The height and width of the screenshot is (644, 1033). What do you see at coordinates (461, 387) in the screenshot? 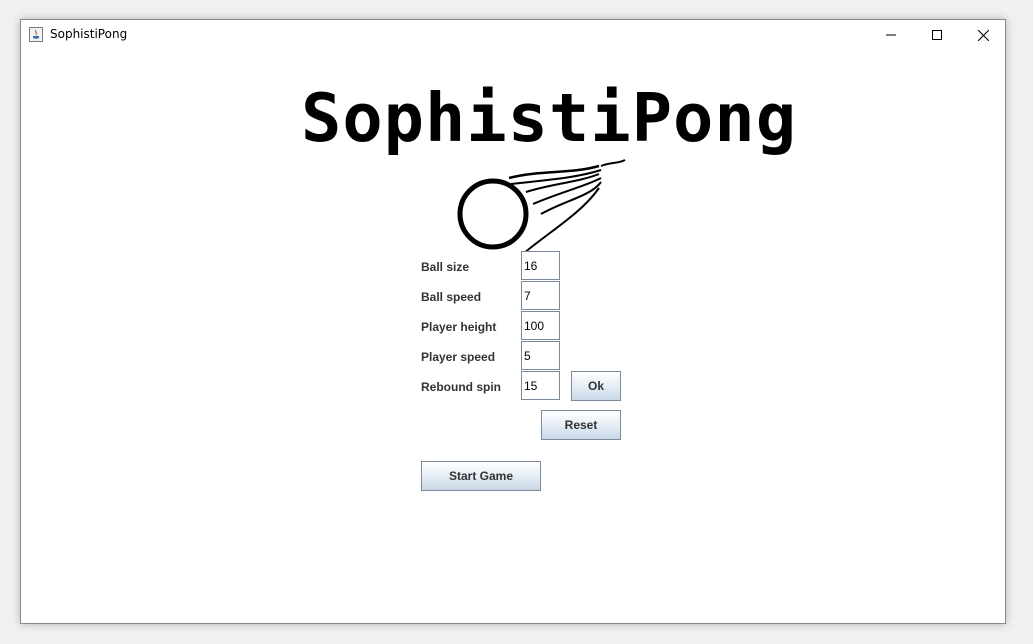
I see `rebound-spin-label: Rebound spin` at bounding box center [461, 387].